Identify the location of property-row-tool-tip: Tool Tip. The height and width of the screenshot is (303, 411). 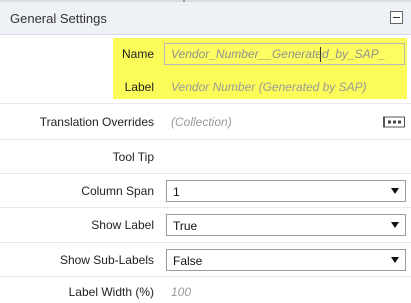
(205, 157).